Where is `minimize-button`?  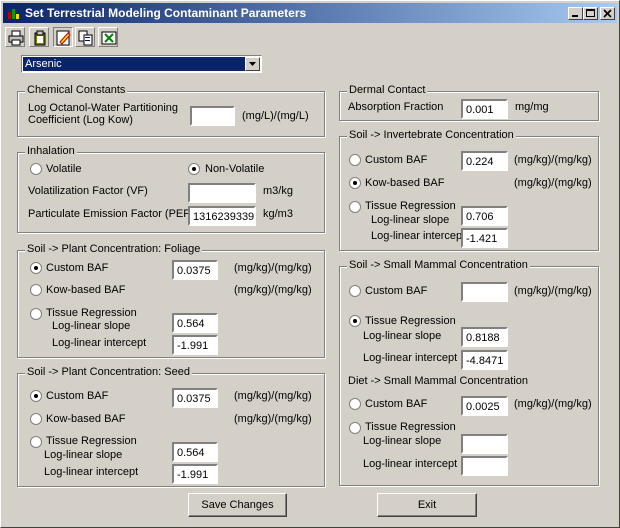
minimize-button is located at coordinates (575, 13).